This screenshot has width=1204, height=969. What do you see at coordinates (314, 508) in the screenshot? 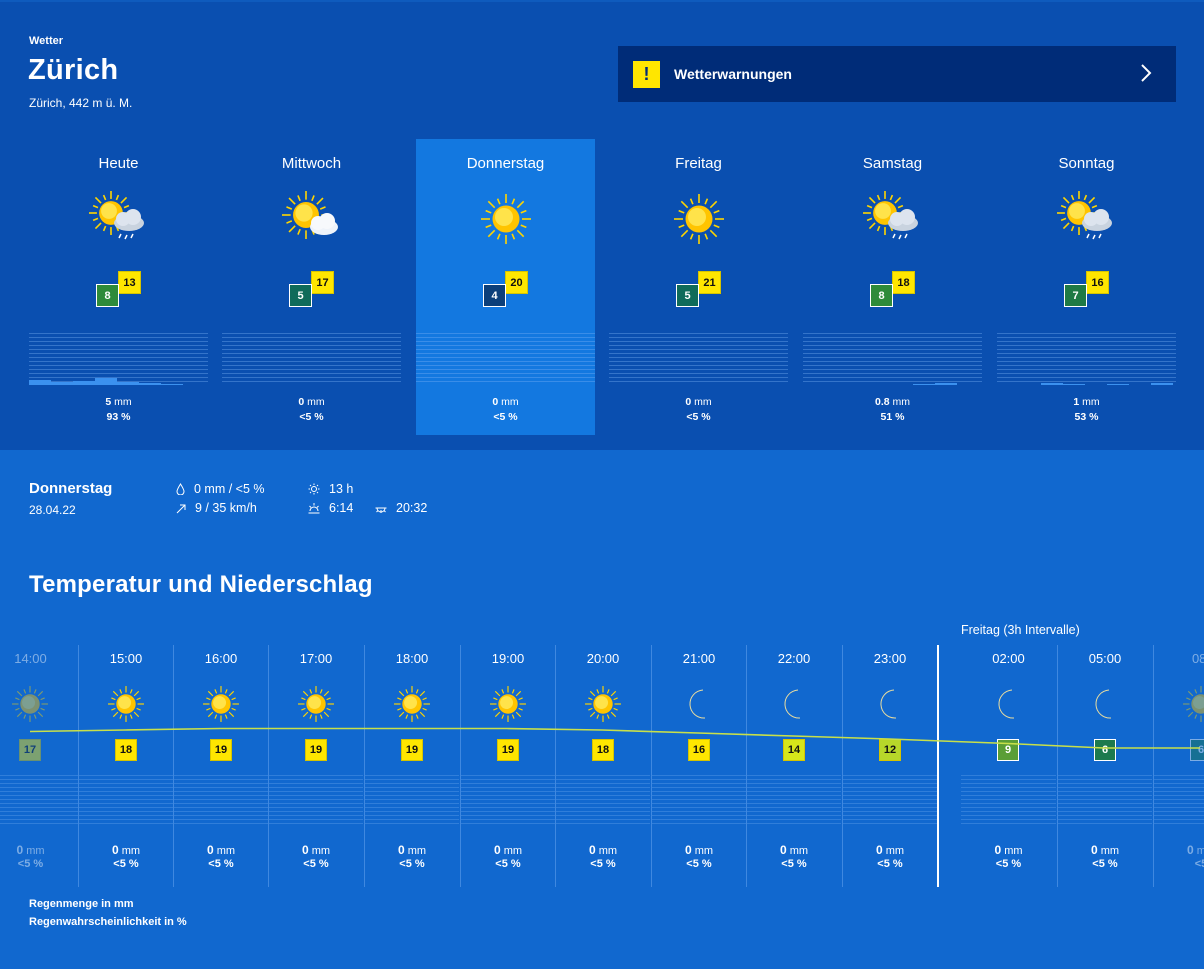
I see `sunrise-icon` at bounding box center [314, 508].